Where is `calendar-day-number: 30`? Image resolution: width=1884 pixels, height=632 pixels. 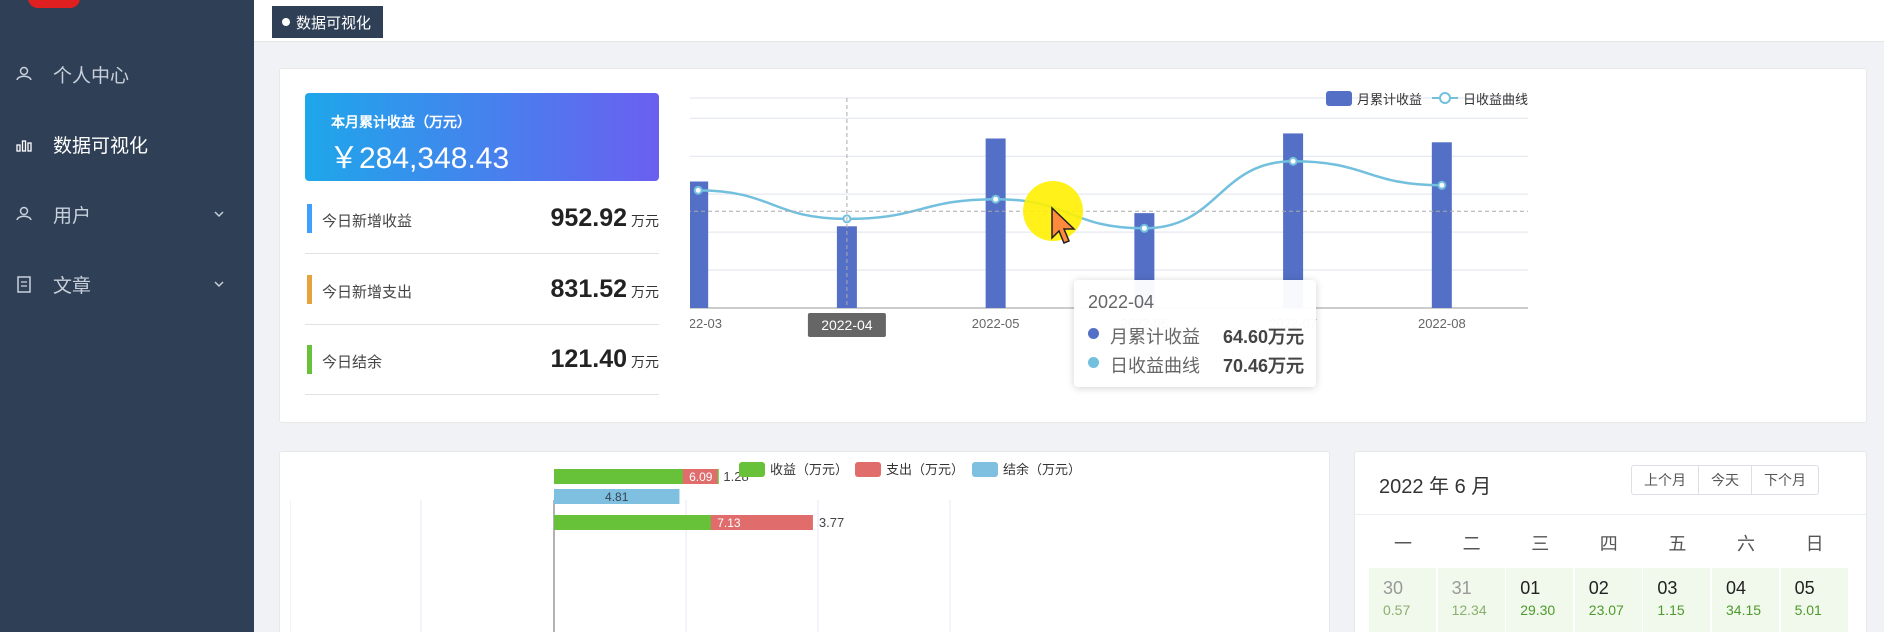 calendar-day-number: 30 is located at coordinates (1393, 588).